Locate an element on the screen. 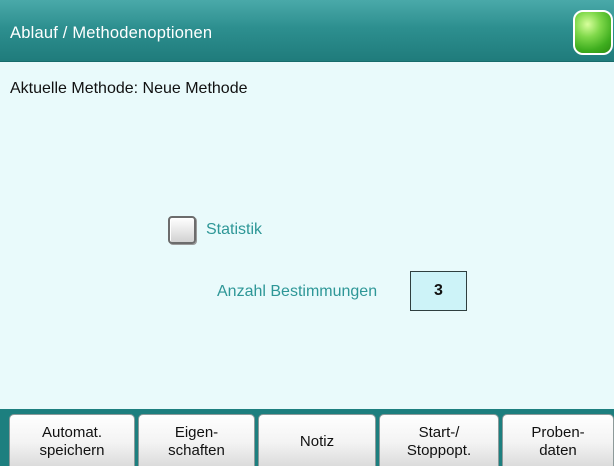 This screenshot has width=614, height=466. page-title: Ablauf / Methodenoptionen is located at coordinates (111, 33).